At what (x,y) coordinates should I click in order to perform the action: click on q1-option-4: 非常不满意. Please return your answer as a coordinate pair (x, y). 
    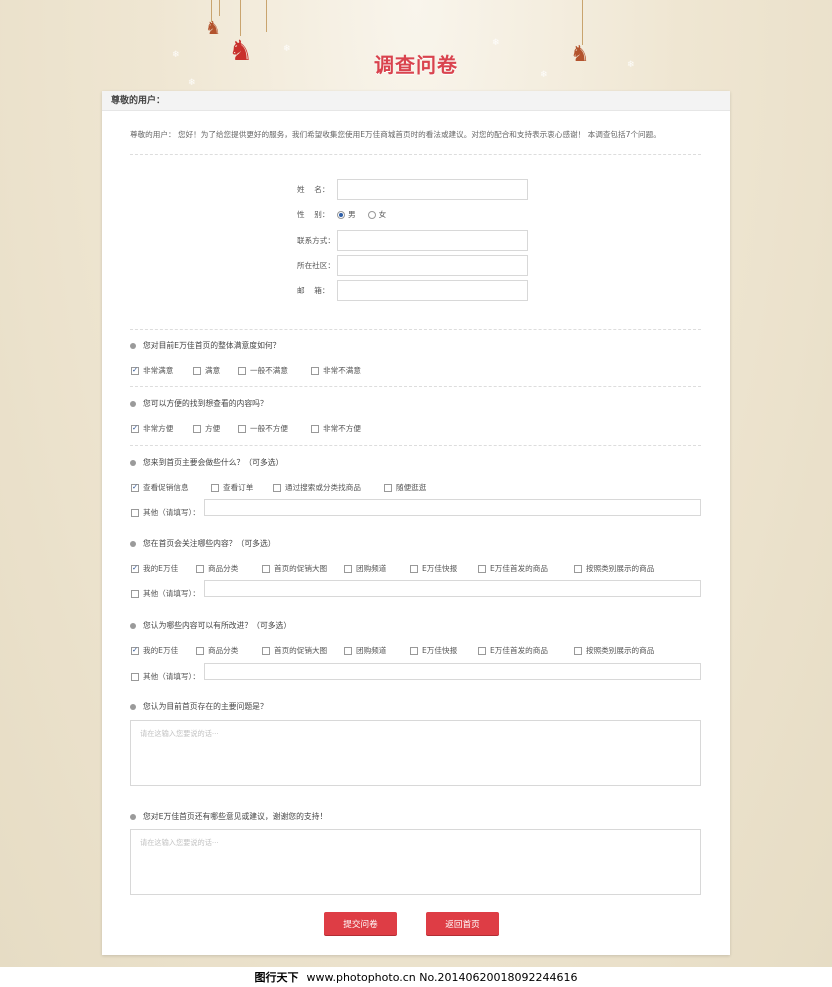
    Looking at the image, I should click on (336, 370).